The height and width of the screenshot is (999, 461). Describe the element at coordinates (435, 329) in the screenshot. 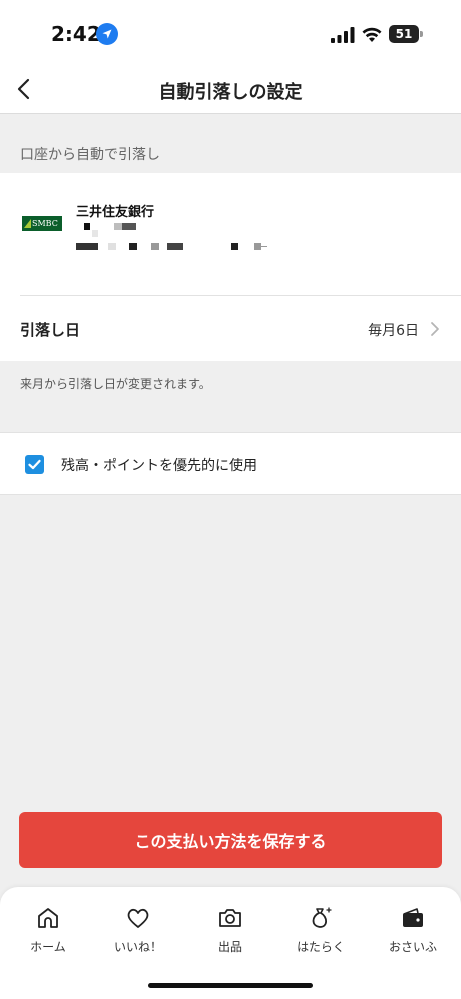

I see `chevron-right-icon` at that location.